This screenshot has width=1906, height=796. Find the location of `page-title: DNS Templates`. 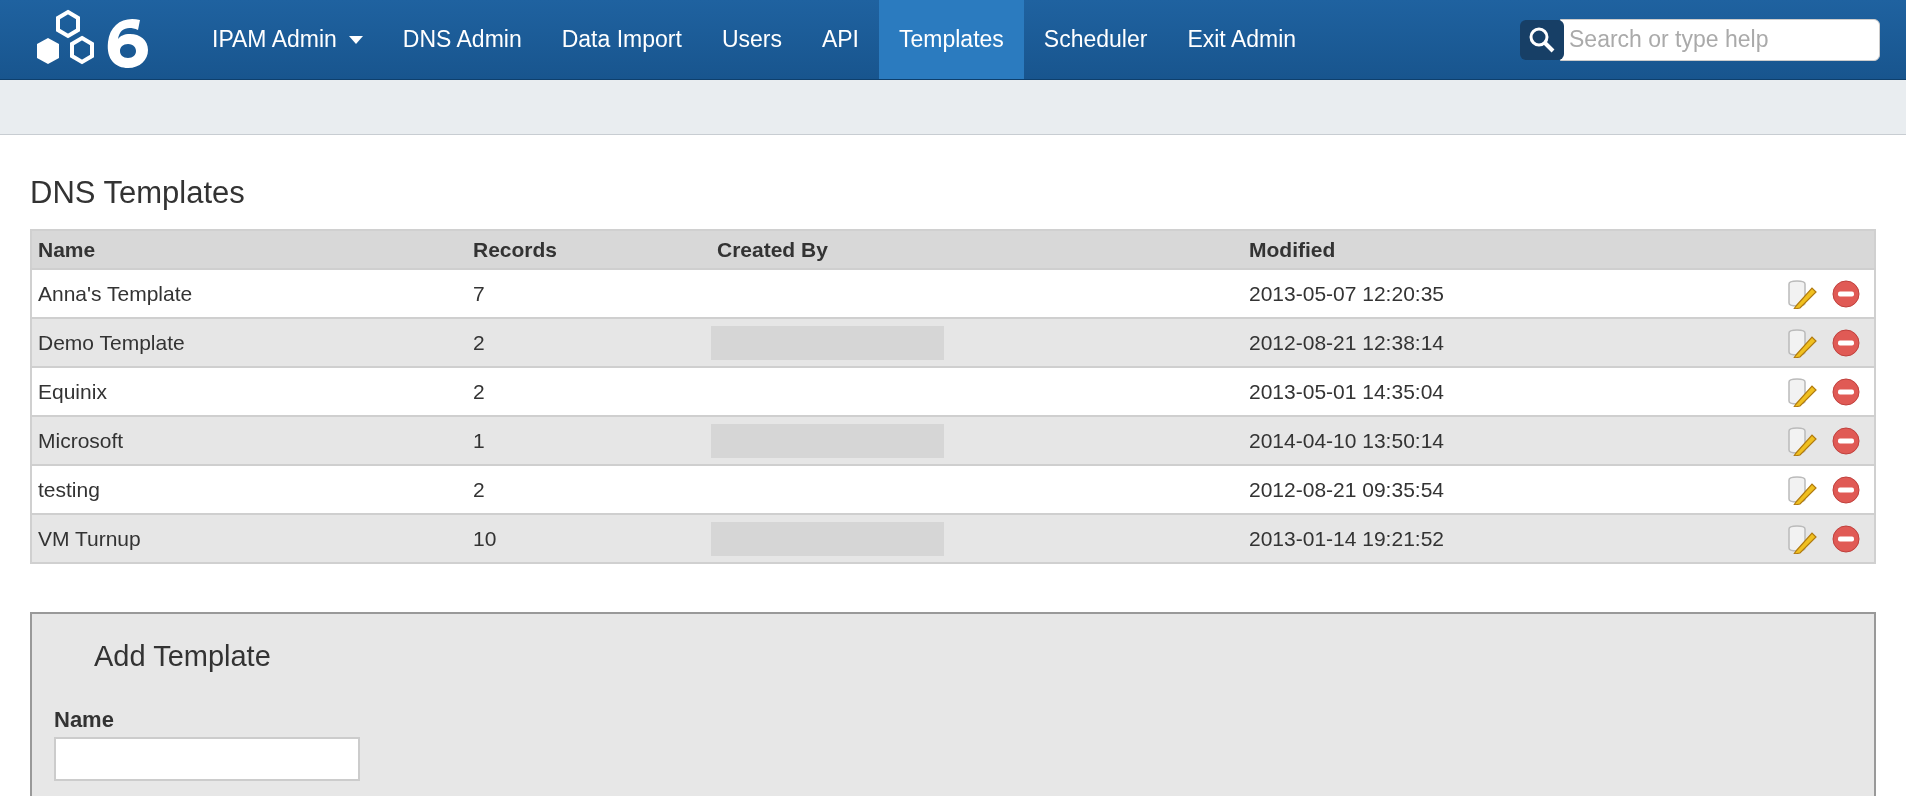

page-title: DNS Templates is located at coordinates (138, 193).